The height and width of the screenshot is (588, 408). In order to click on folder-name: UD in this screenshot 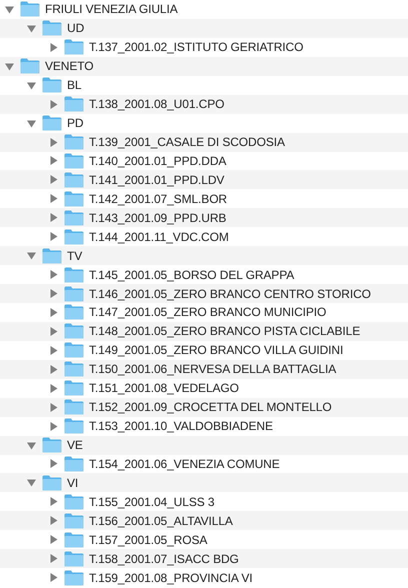, I will do `click(75, 28)`.